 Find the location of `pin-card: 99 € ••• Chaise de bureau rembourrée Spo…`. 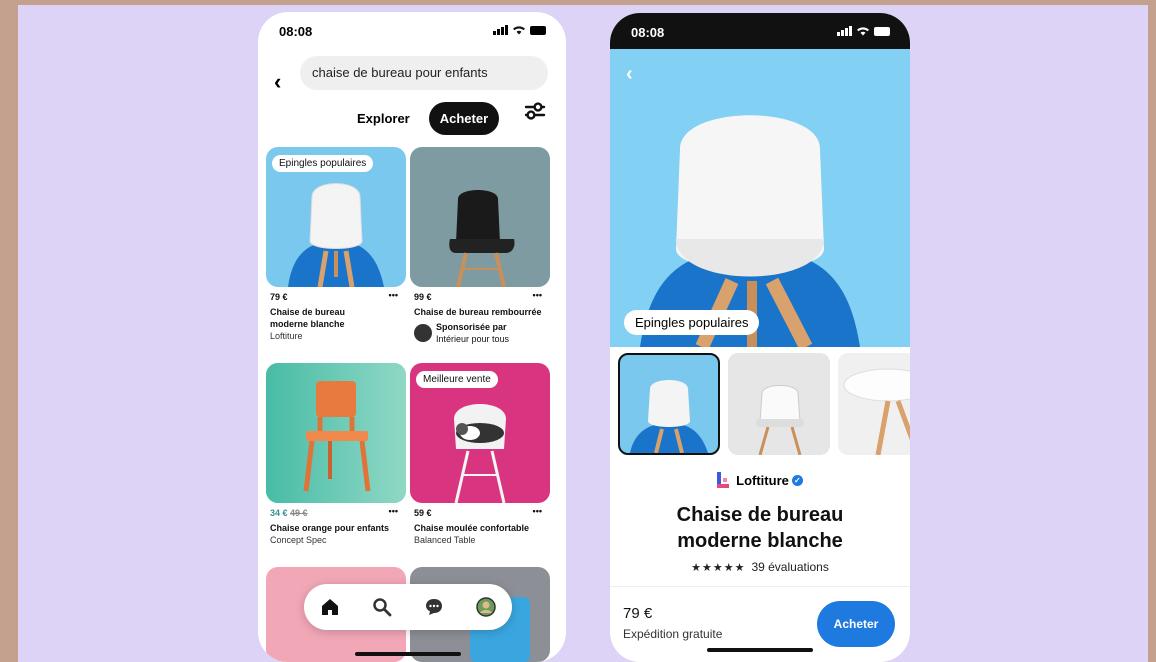

pin-card: 99 € ••• Chaise de bureau rembourrée Spo… is located at coordinates (480, 246).